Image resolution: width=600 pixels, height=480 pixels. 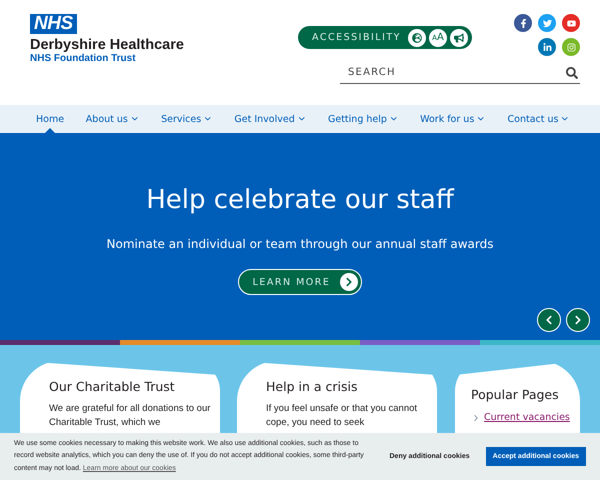 I want to click on chevron-left-icon, so click(x=549, y=320).